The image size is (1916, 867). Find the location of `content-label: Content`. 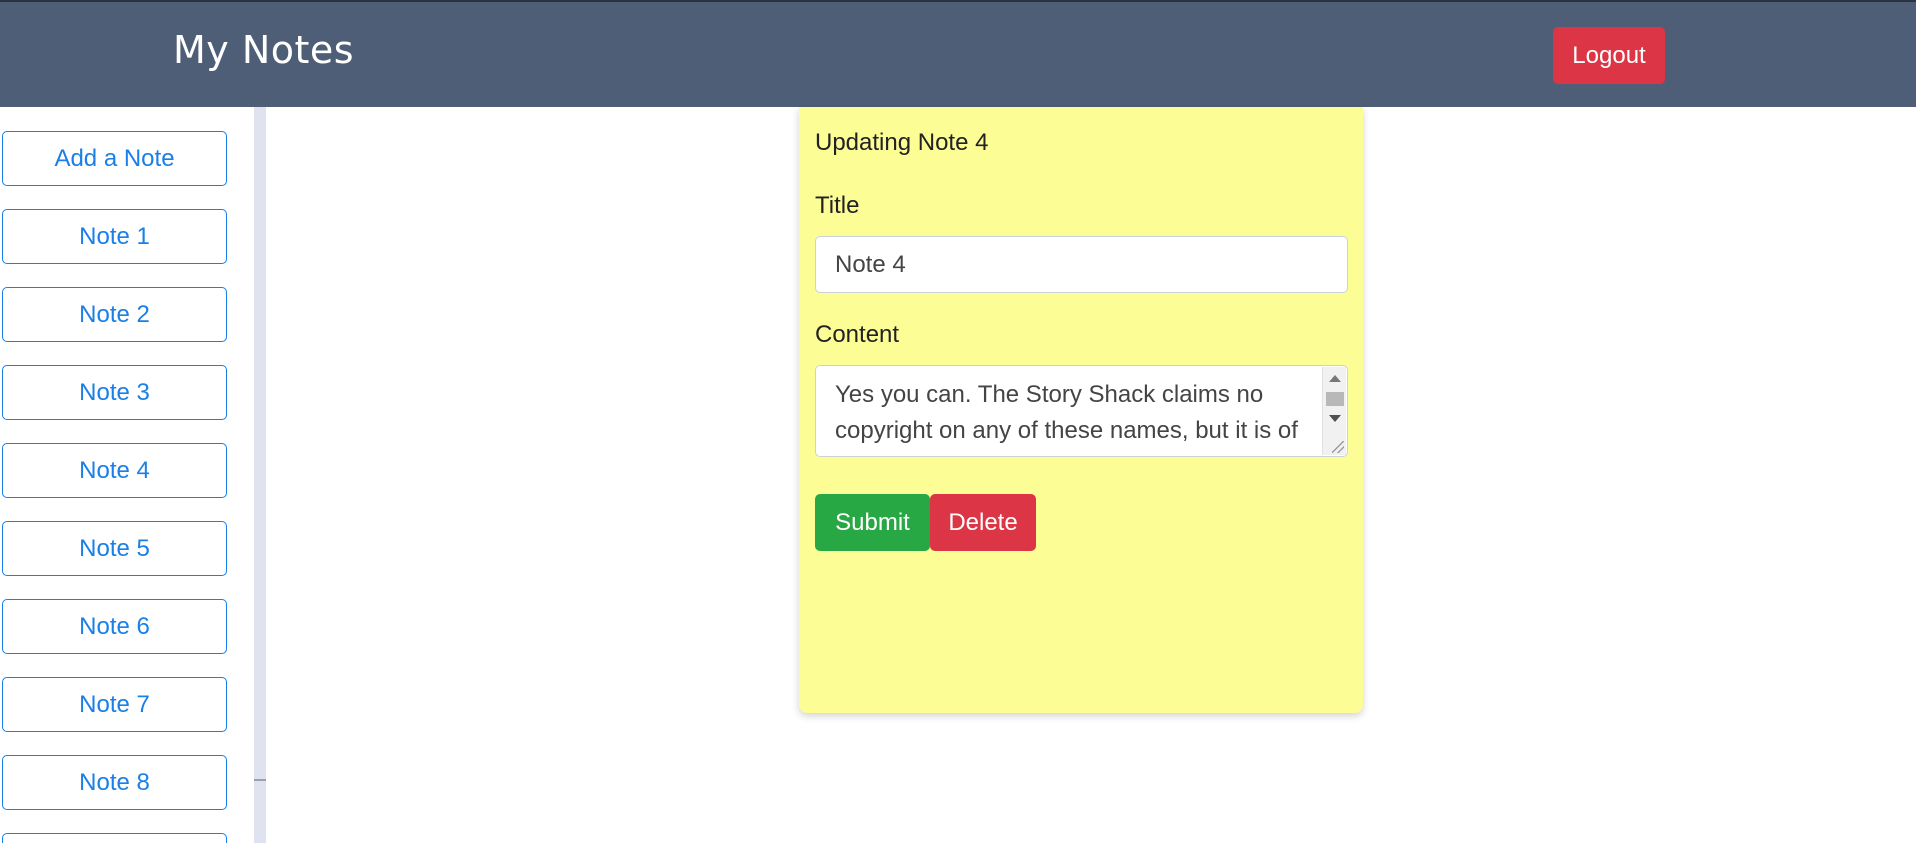

content-label: Content is located at coordinates (857, 334).